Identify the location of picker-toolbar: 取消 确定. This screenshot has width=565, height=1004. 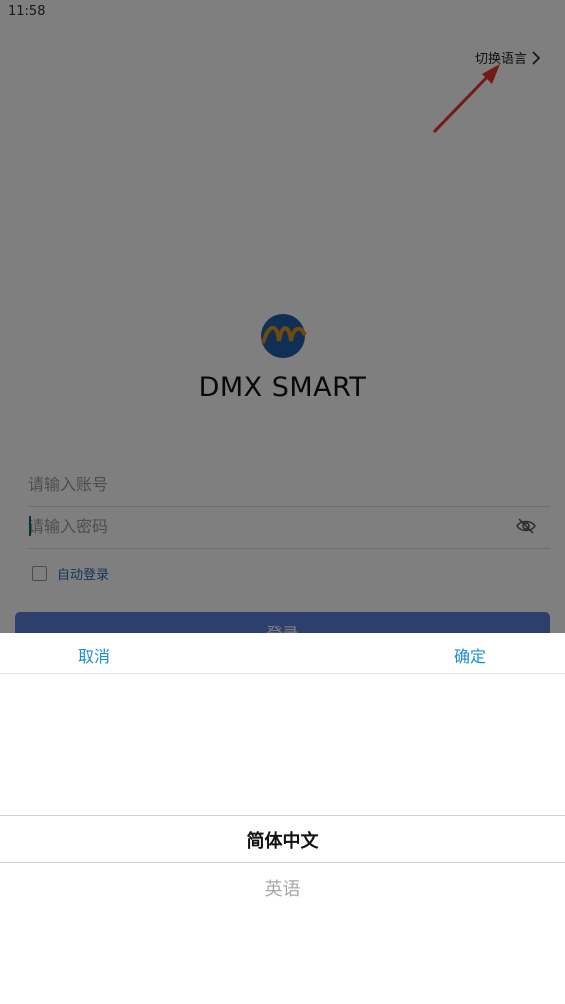
(282, 653).